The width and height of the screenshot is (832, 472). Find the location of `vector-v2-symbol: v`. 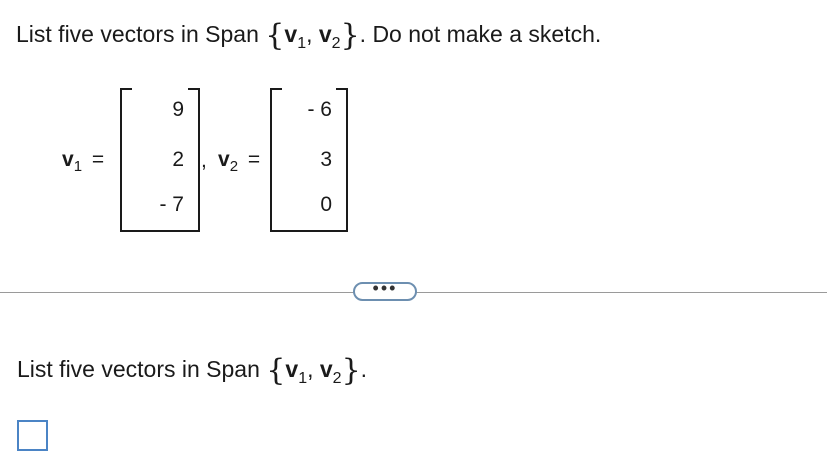

vector-v2-symbol: v is located at coordinates (325, 34).